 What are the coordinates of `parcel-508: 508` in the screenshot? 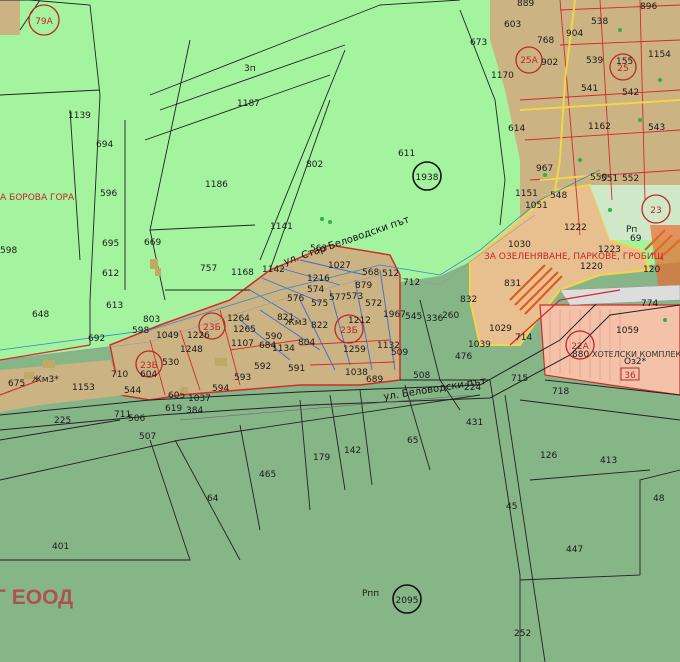 It's located at (421, 376).